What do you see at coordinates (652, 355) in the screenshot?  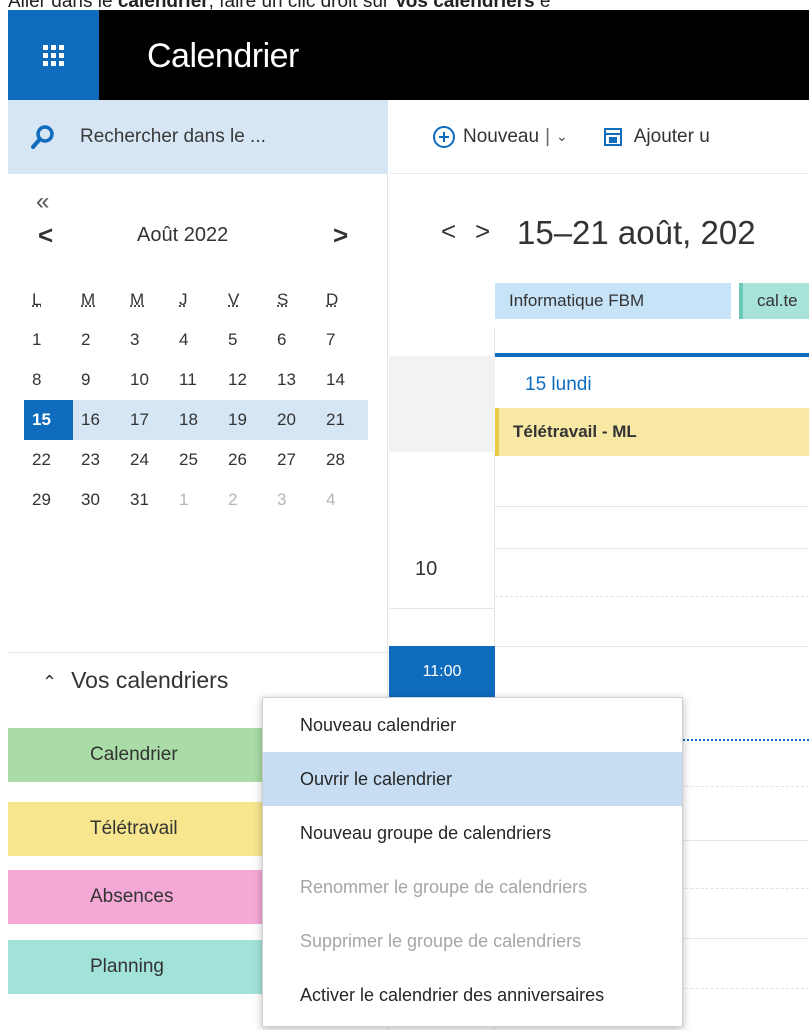 I see `today-accent-bar` at bounding box center [652, 355].